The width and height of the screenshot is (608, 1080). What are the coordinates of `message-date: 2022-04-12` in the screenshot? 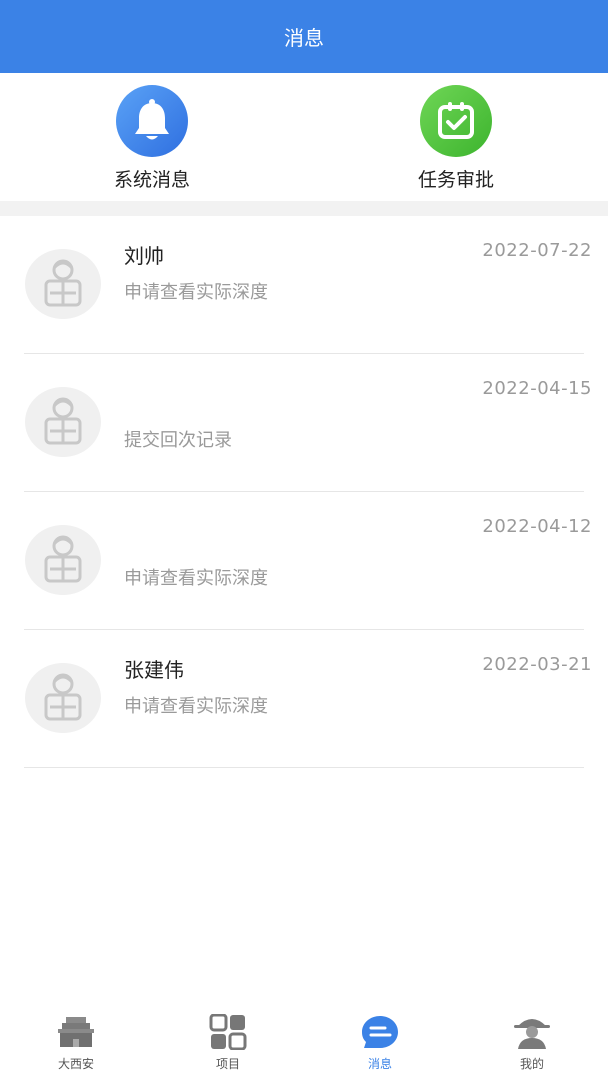 It's located at (537, 526).